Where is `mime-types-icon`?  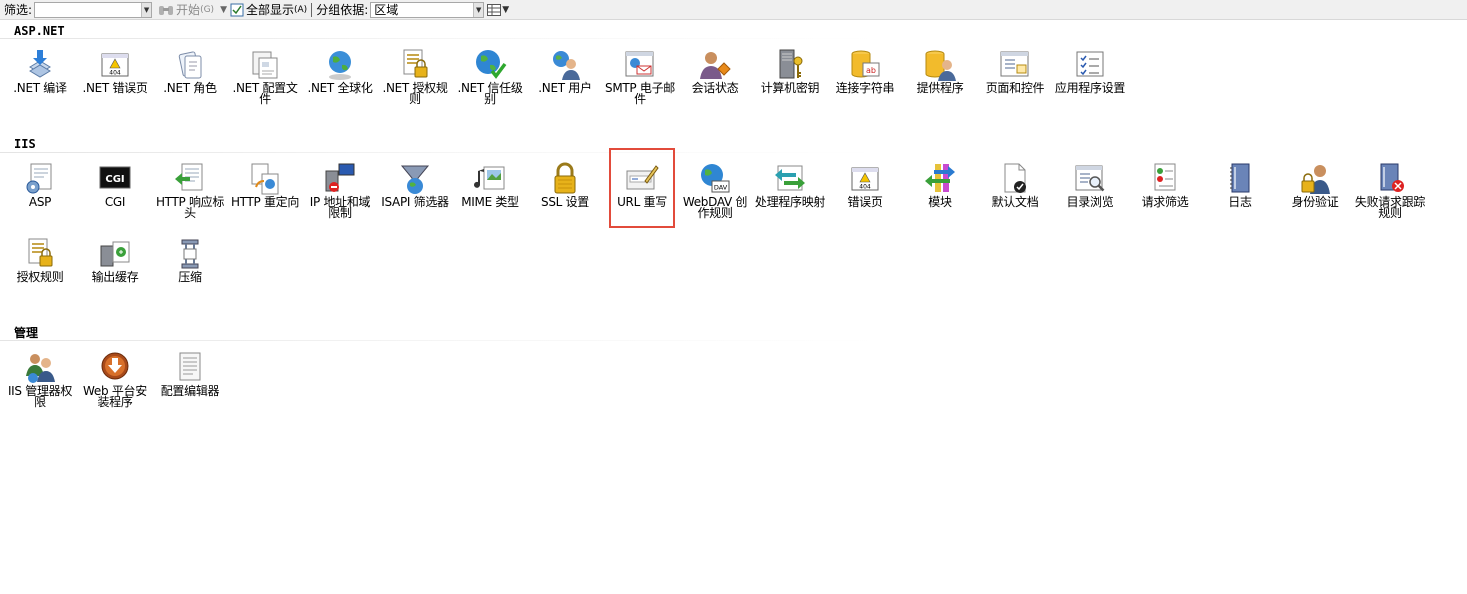 mime-types-icon is located at coordinates (489, 178).